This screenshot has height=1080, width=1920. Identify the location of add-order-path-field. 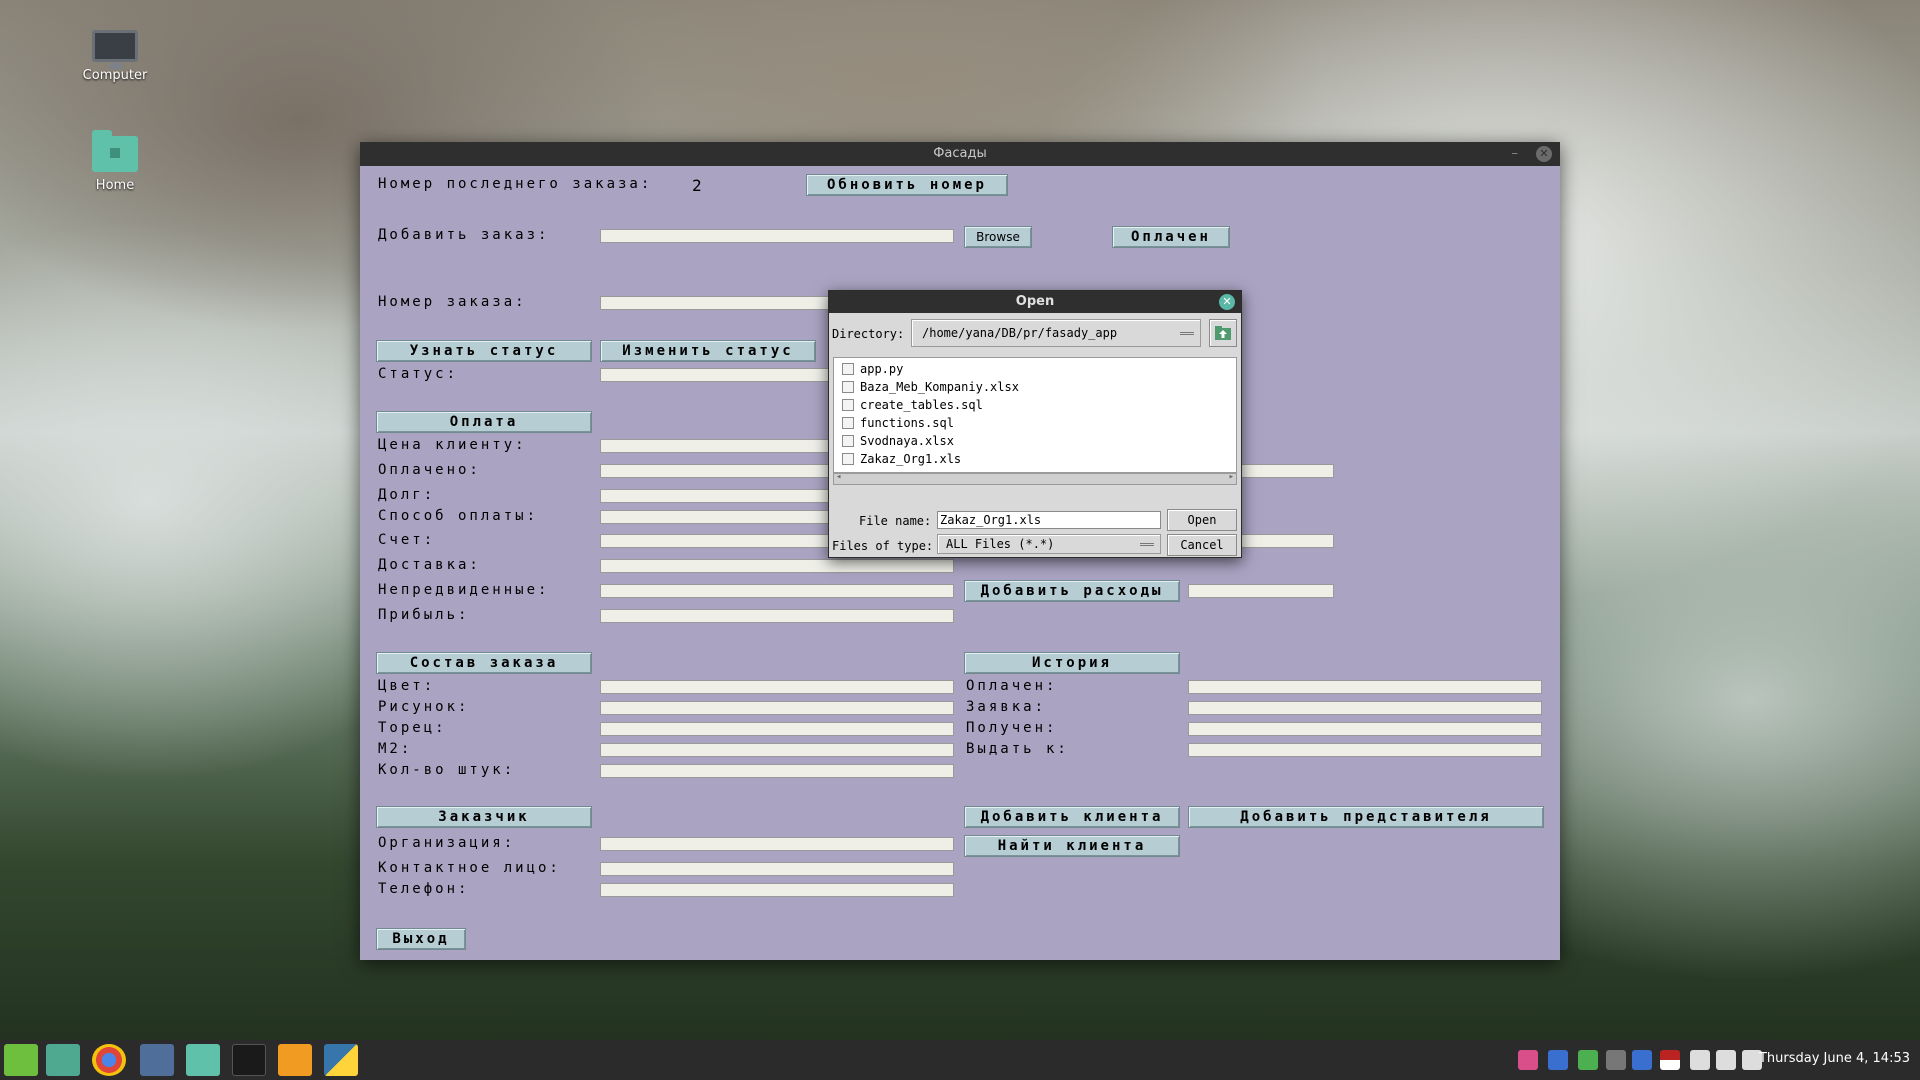
(777, 236).